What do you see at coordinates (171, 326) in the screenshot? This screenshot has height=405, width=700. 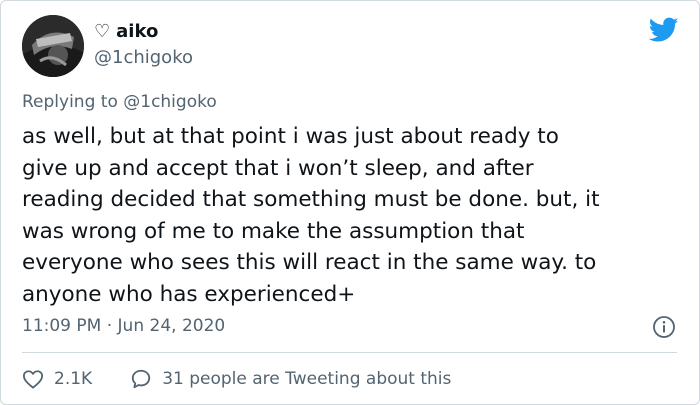 I see `tweet-date: Jun 24, 2020` at bounding box center [171, 326].